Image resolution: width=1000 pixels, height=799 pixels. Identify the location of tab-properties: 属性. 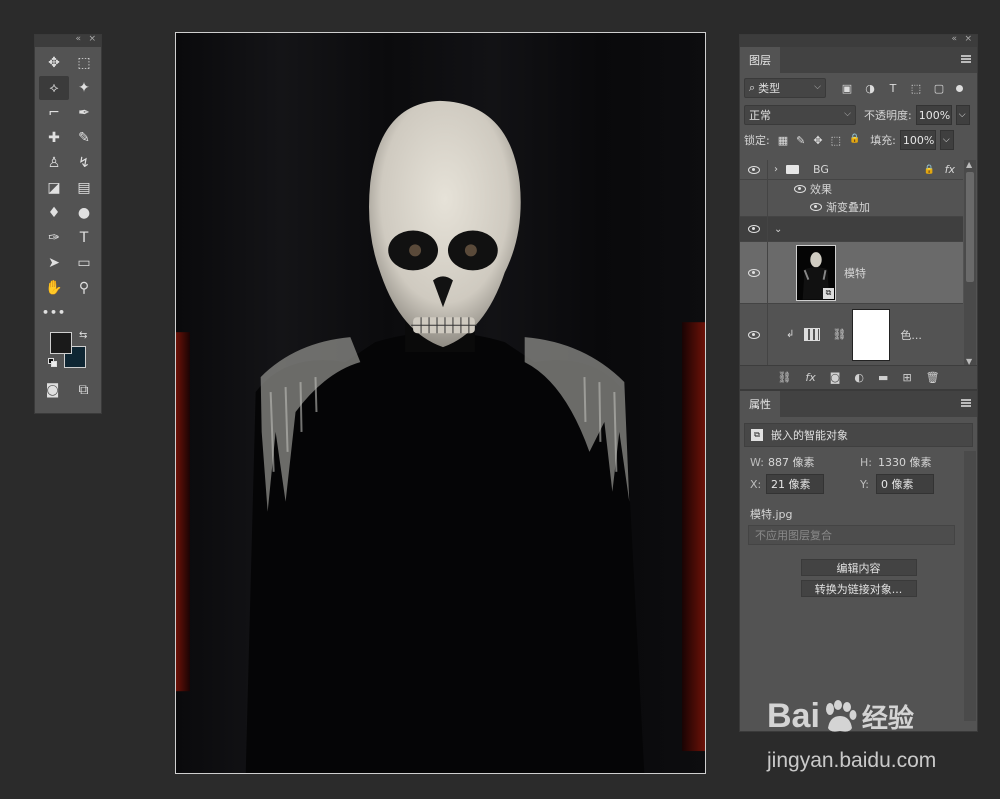
(760, 404).